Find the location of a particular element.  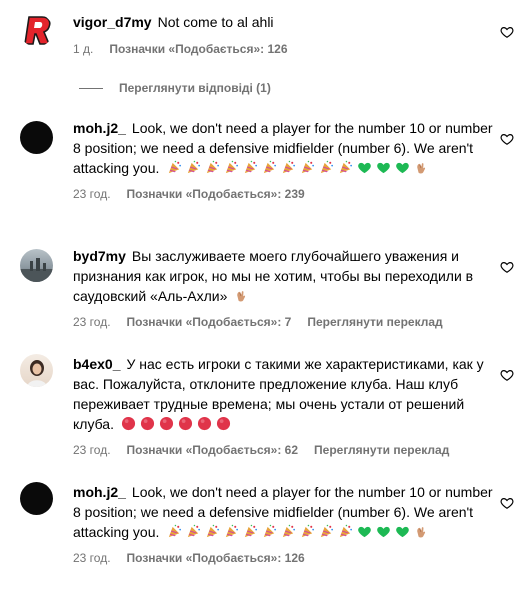

comment-meta: 23 год. Позначки «Подобається»: 239 is located at coordinates (283, 194).